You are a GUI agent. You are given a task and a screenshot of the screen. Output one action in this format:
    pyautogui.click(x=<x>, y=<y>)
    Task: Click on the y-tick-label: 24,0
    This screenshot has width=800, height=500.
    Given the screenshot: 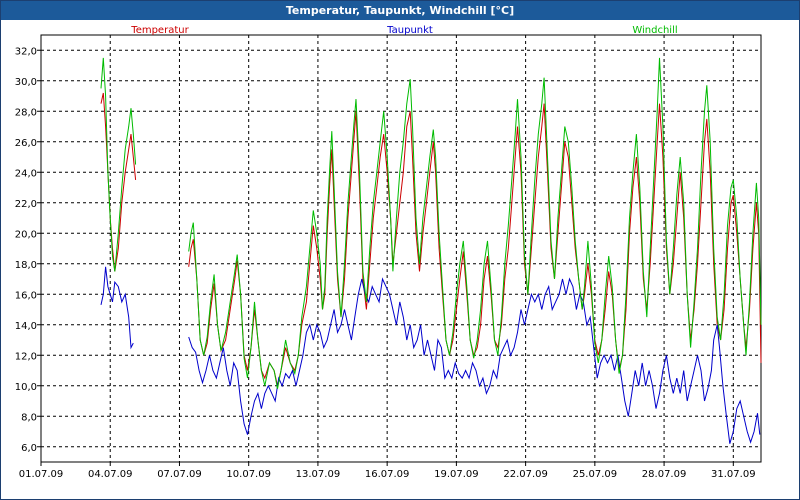 What is the action you would take?
    pyautogui.click(x=26, y=173)
    